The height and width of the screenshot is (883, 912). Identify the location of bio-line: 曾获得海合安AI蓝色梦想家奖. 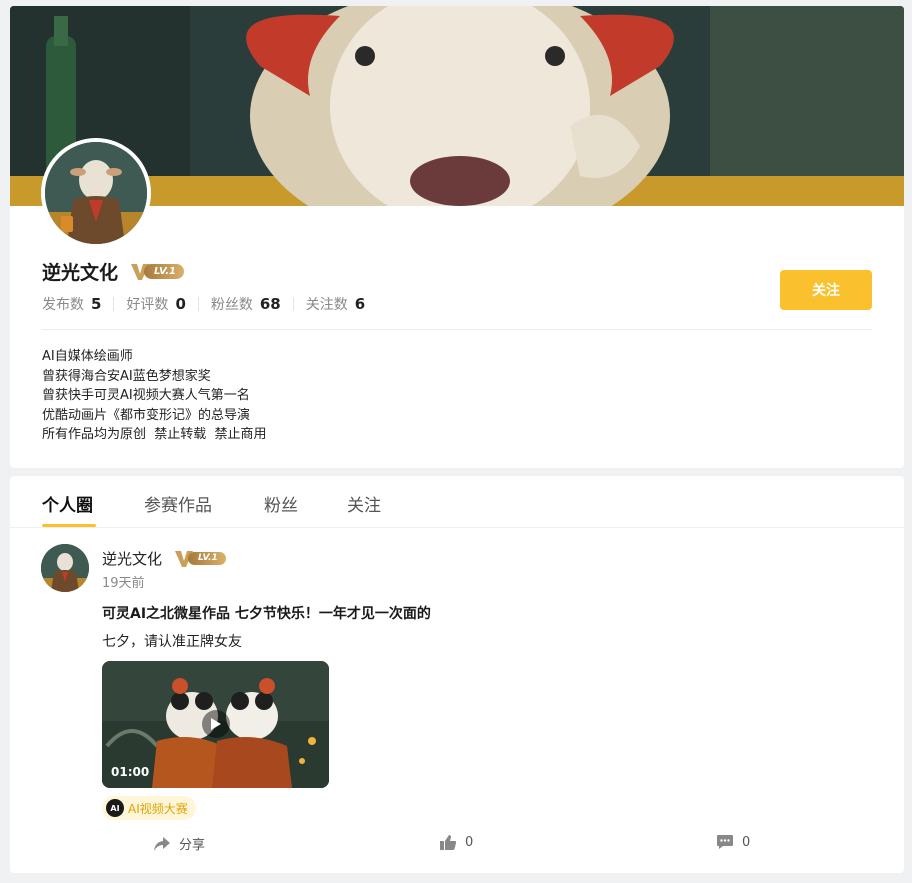
(126, 376).